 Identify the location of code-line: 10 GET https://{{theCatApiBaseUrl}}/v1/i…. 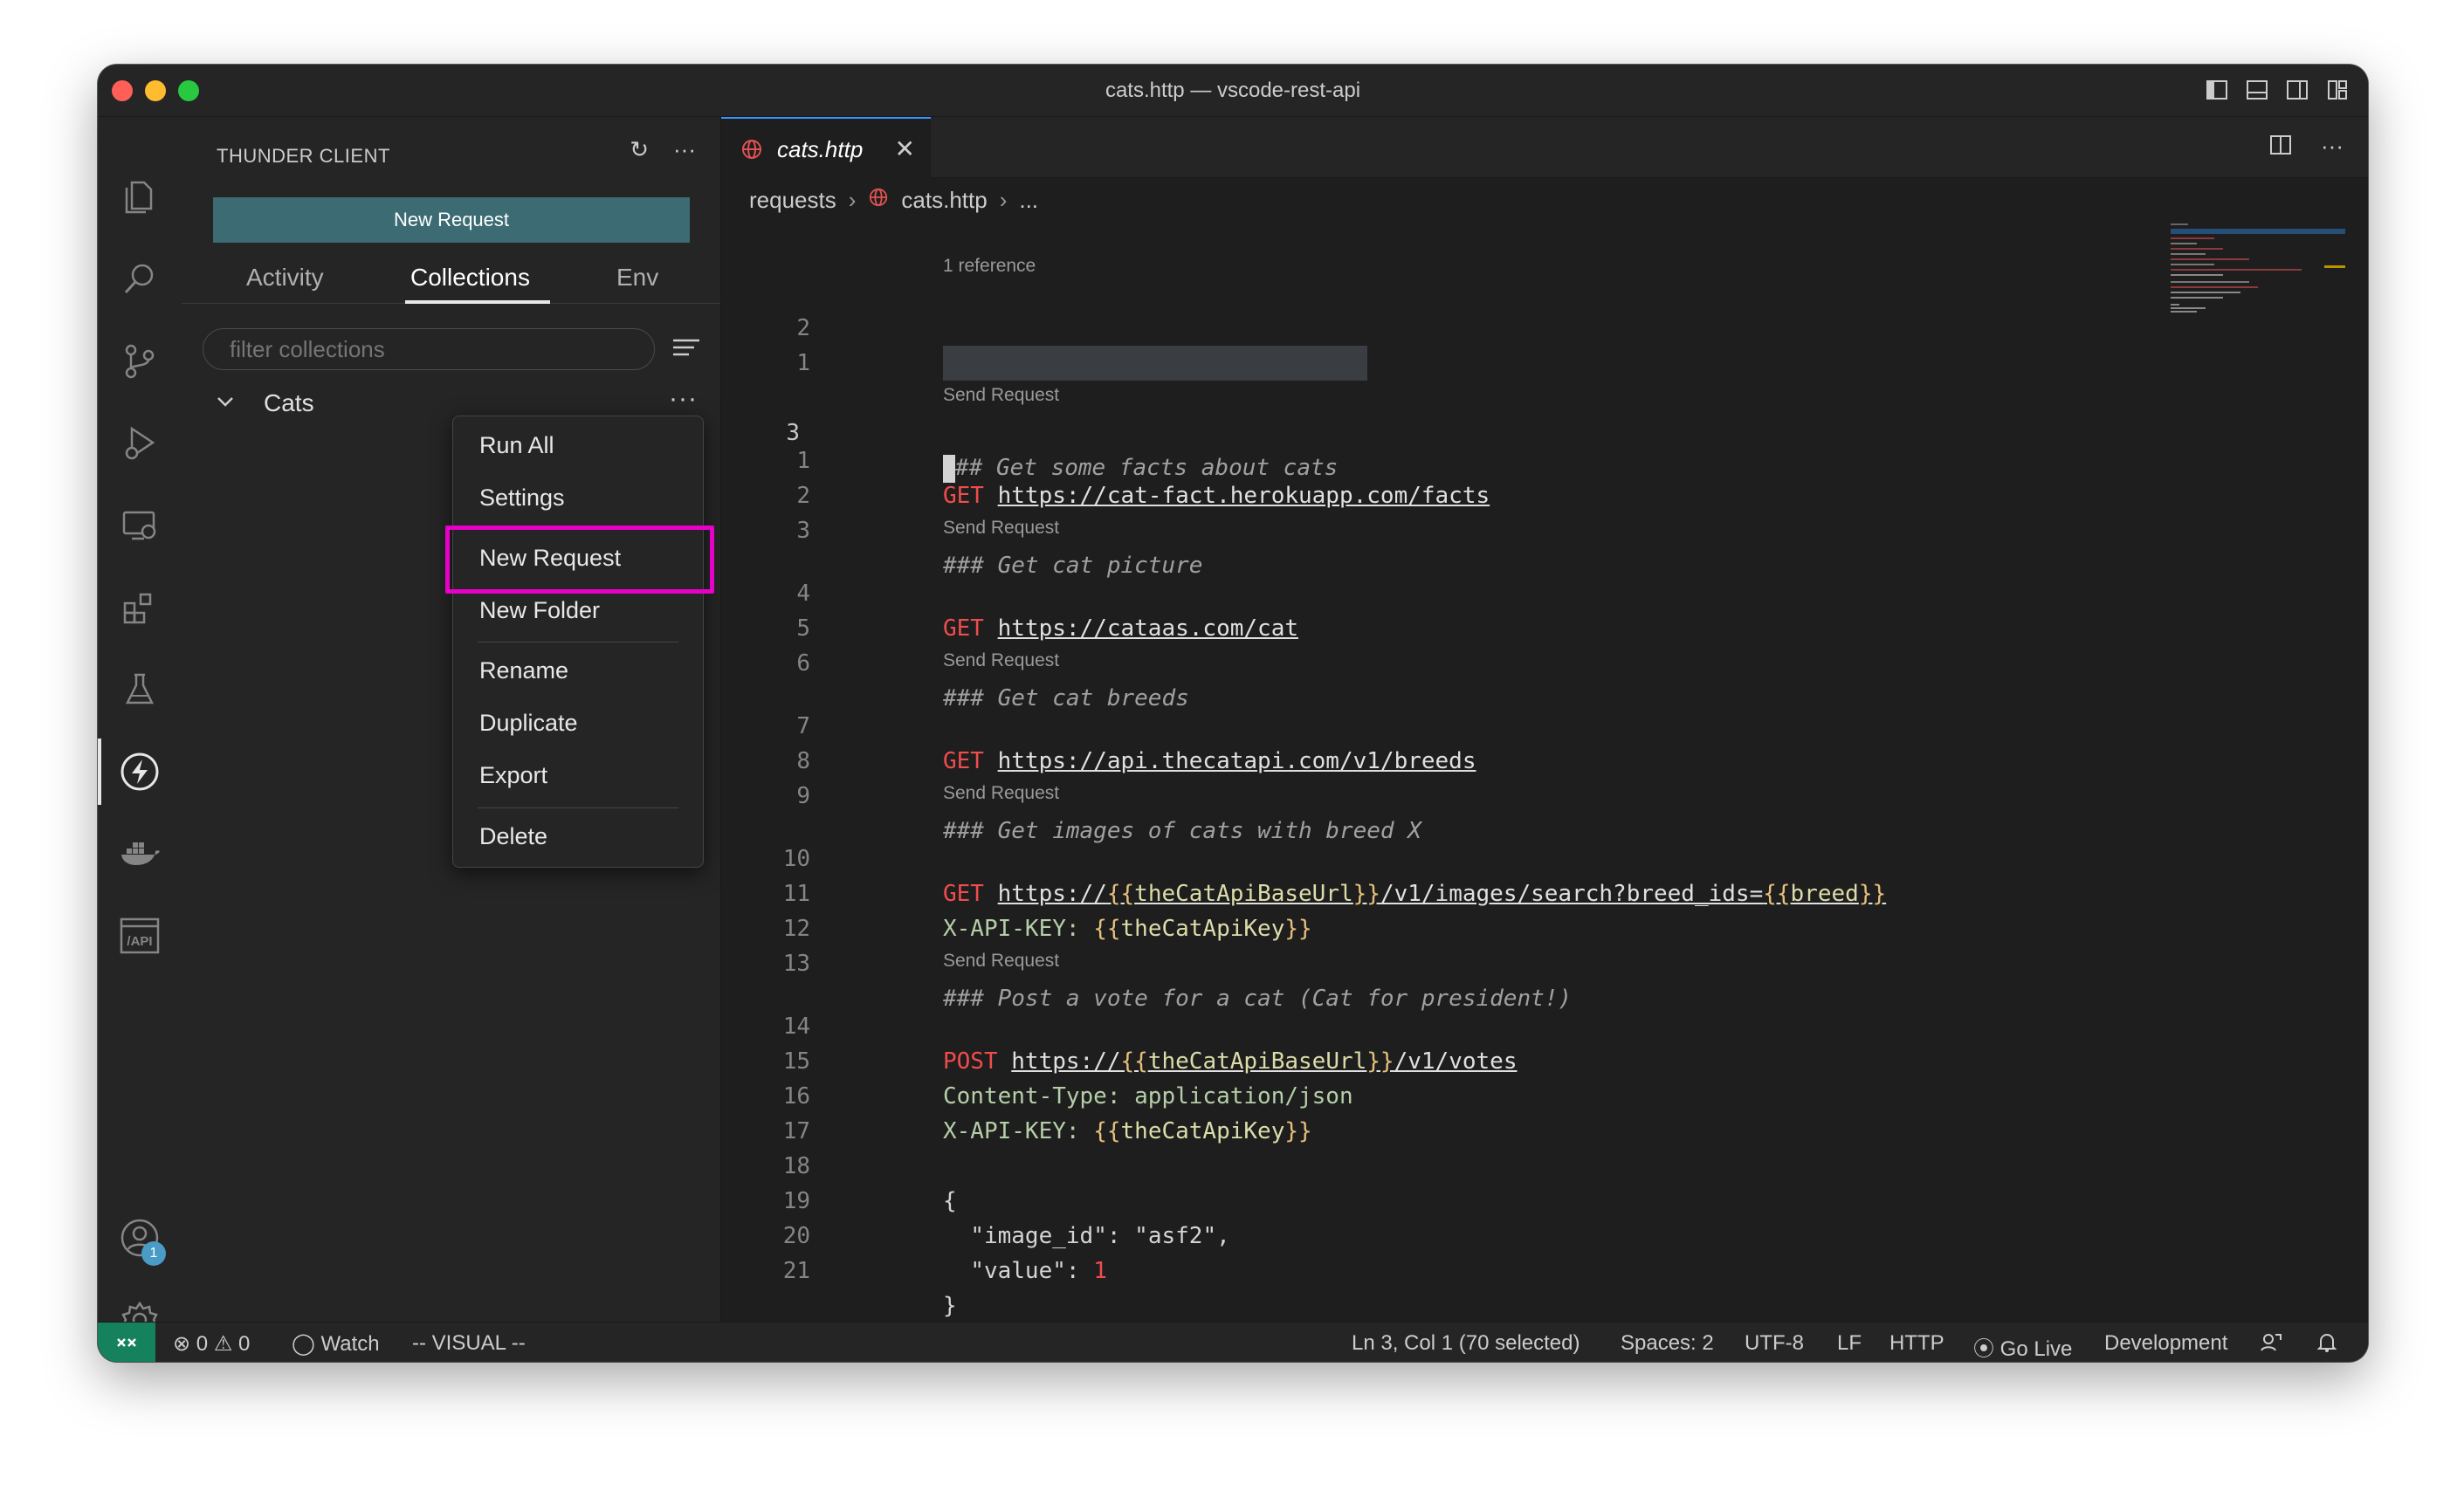
(1334, 877).